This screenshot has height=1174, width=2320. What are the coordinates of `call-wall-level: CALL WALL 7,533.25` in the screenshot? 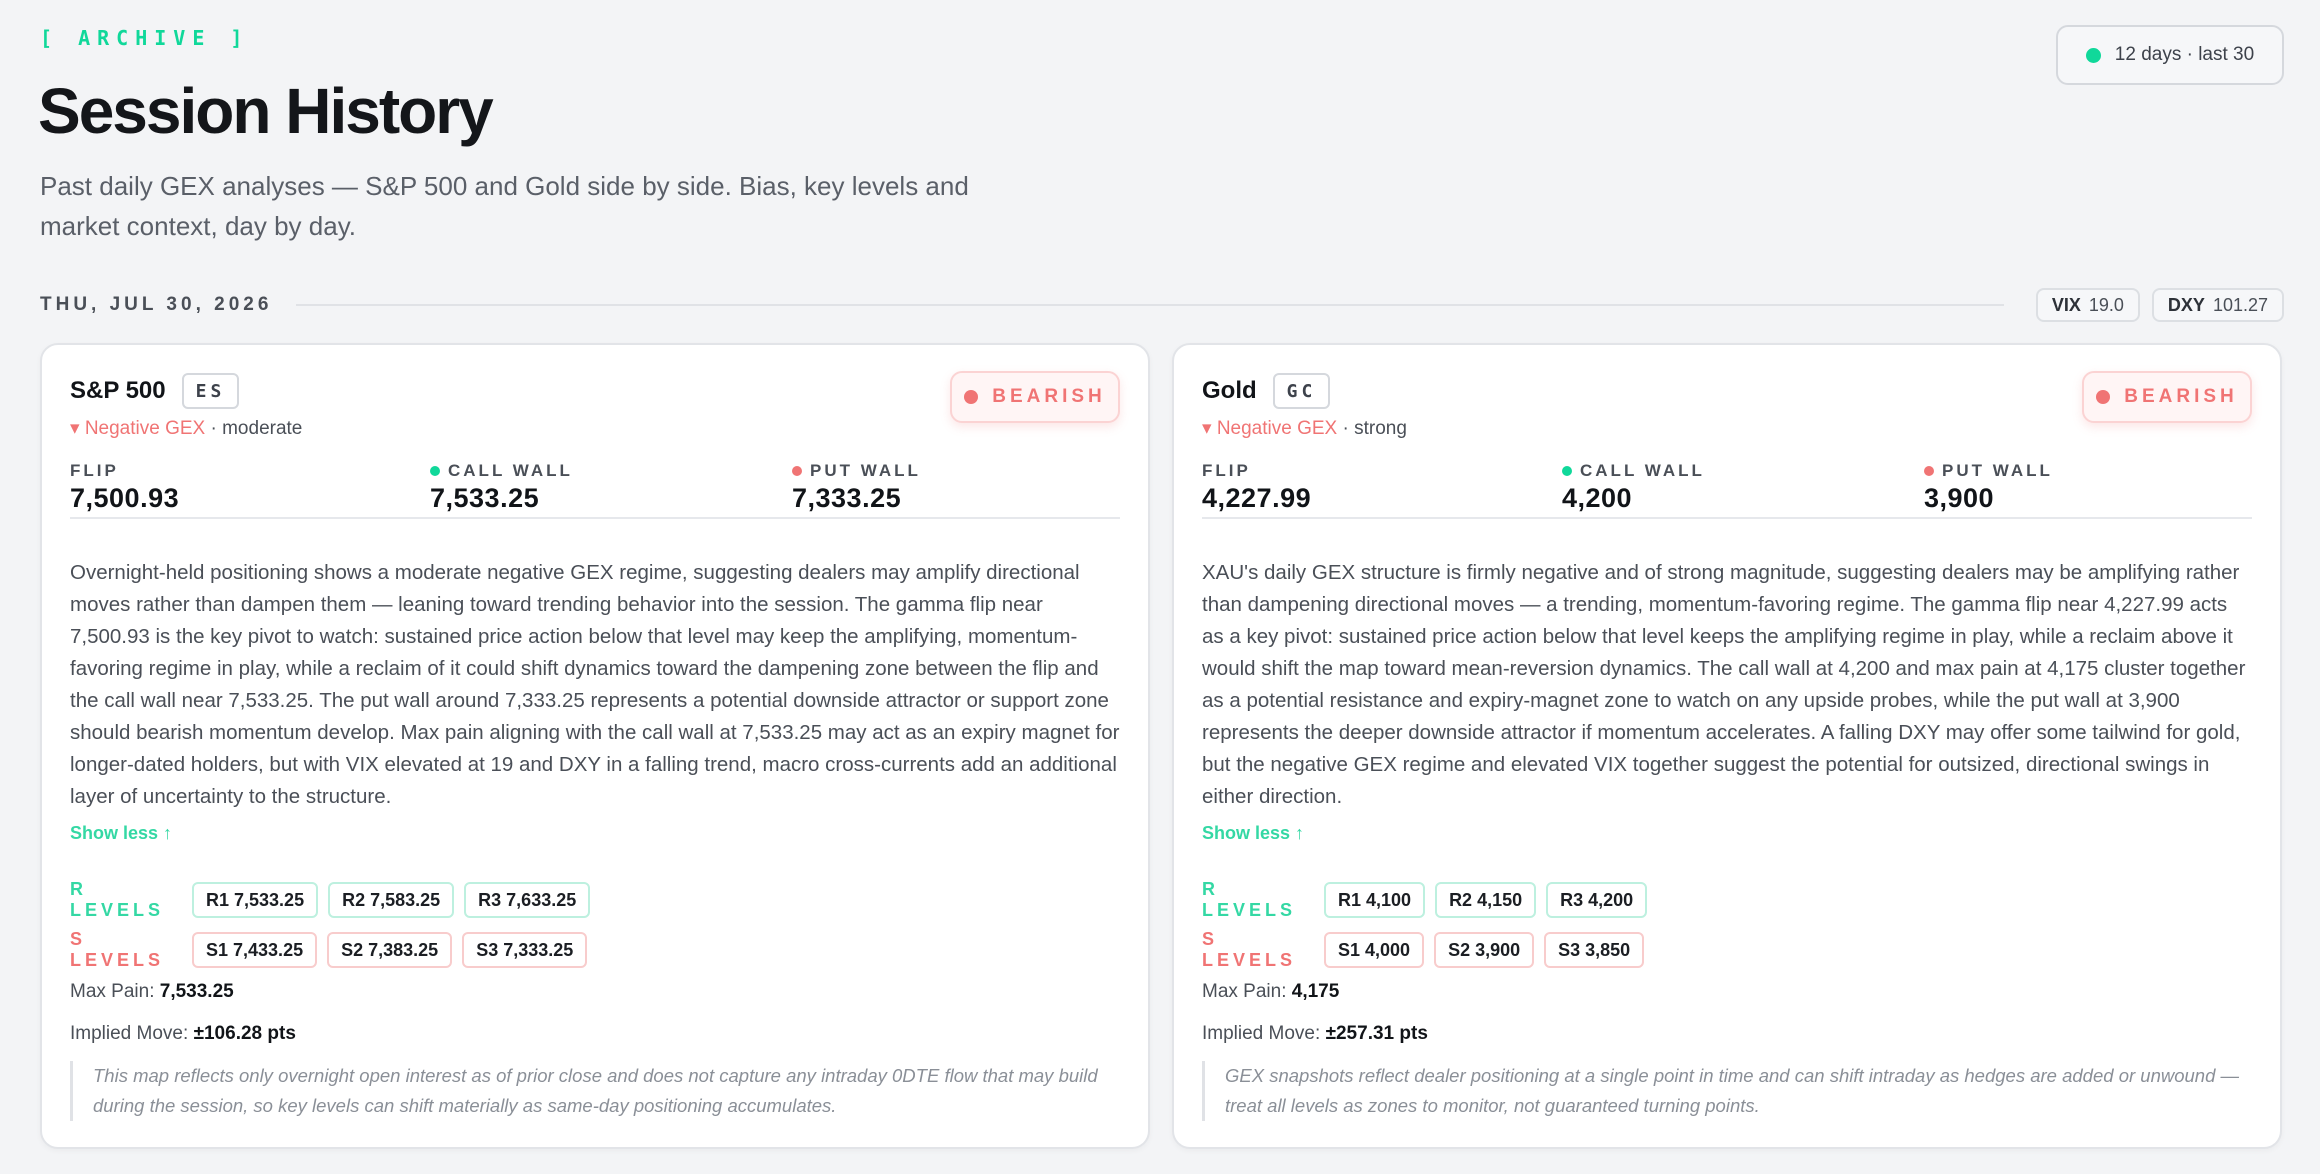 It's located at (501, 487).